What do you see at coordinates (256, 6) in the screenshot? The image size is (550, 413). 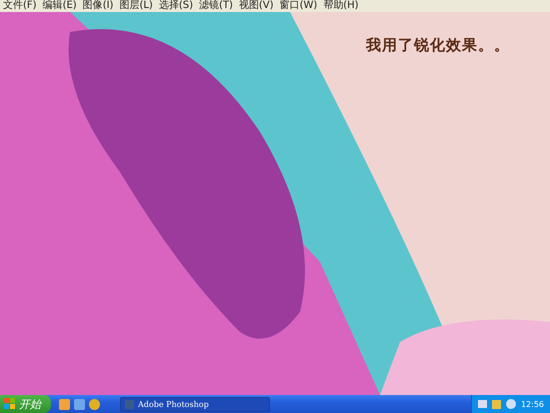 I see `menu-item: 视图(V)` at bounding box center [256, 6].